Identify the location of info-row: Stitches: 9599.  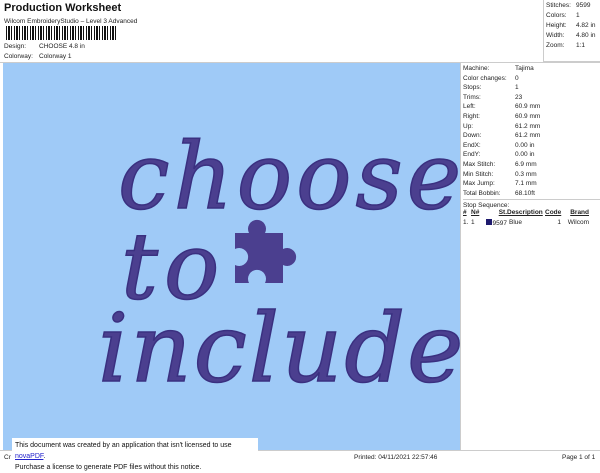
(573, 7).